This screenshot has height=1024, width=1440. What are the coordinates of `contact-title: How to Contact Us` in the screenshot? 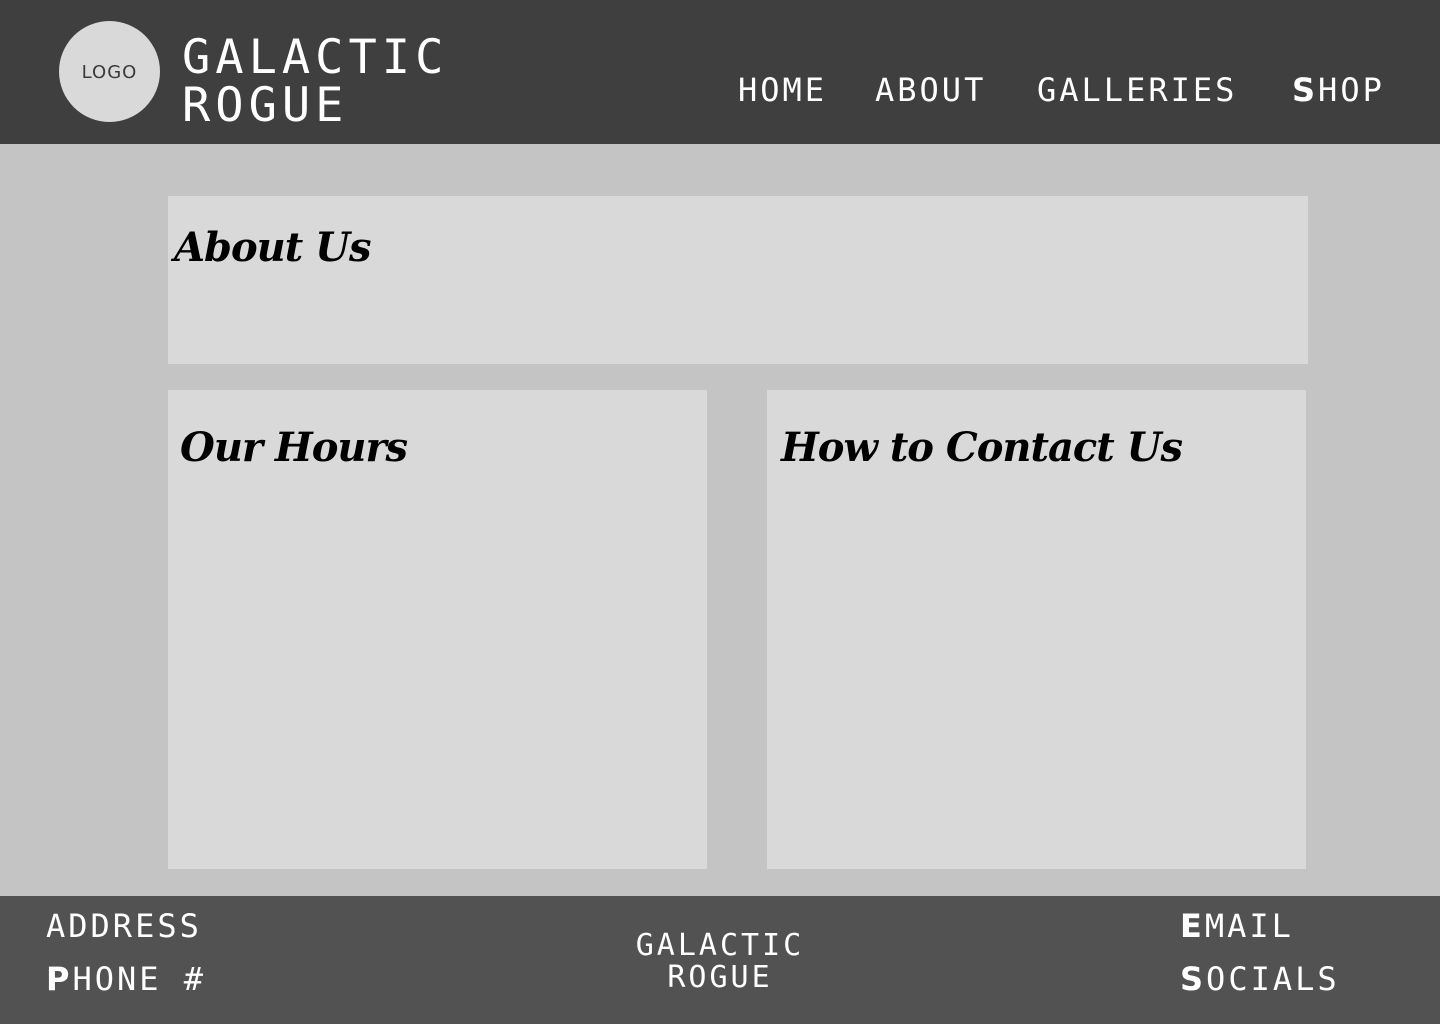 It's located at (982, 447).